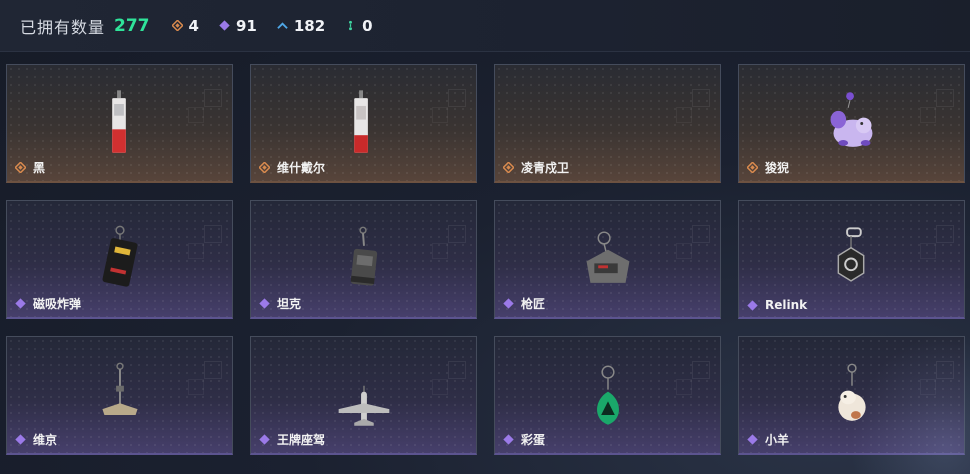 The image size is (970, 474). Describe the element at coordinates (185, 25) in the screenshot. I see `stat-orange: 4` at that location.